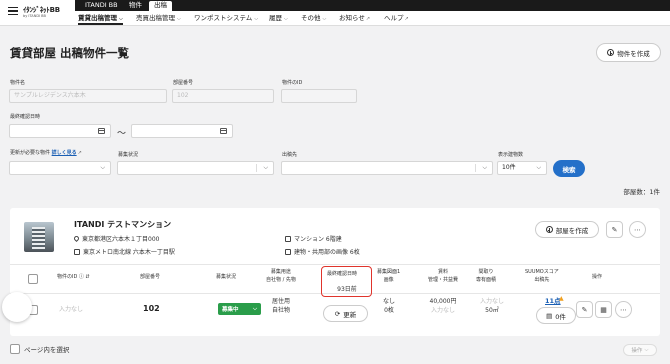 This screenshot has width=670, height=364. I want to click on more-options-button: ⋯, so click(637, 229).